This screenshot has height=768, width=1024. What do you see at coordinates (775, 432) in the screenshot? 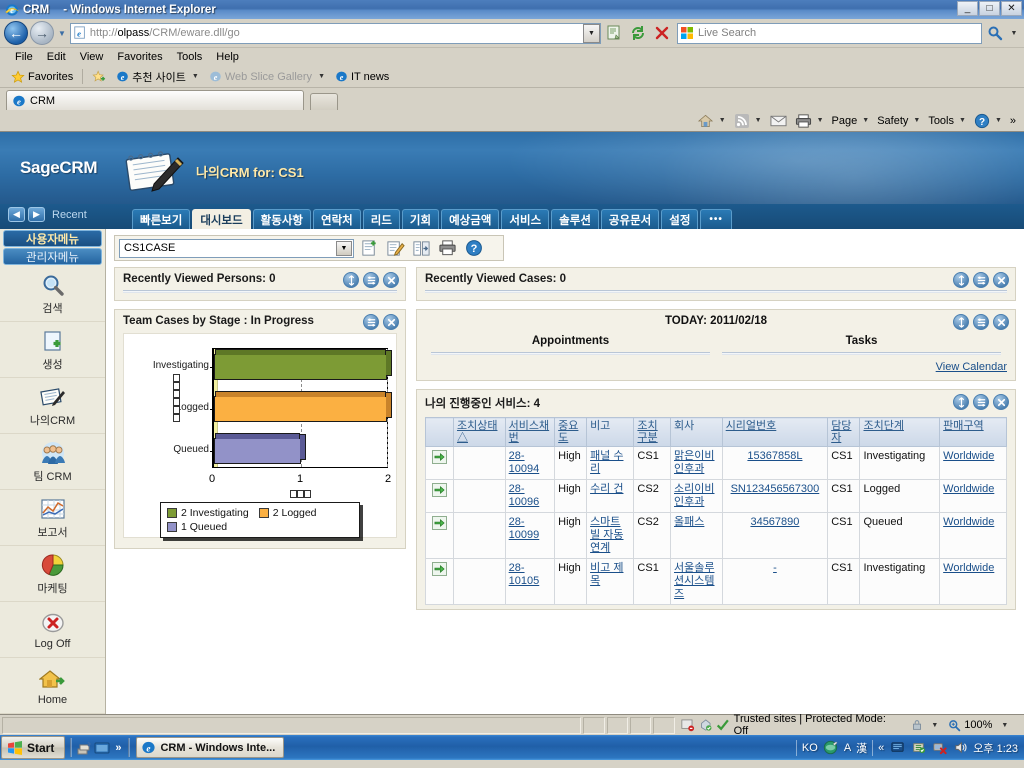
I see `table-header-serial: 시리얼번호` at bounding box center [775, 432].